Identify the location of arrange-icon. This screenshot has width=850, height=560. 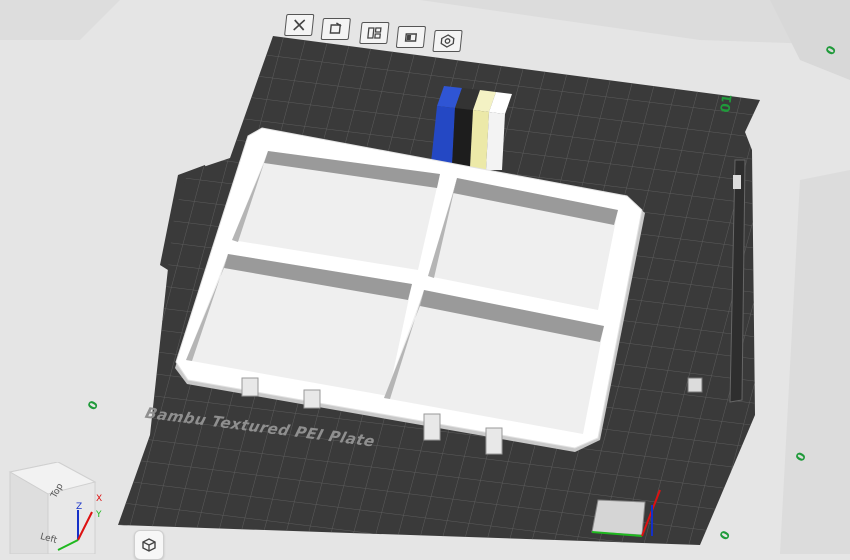
(374, 33).